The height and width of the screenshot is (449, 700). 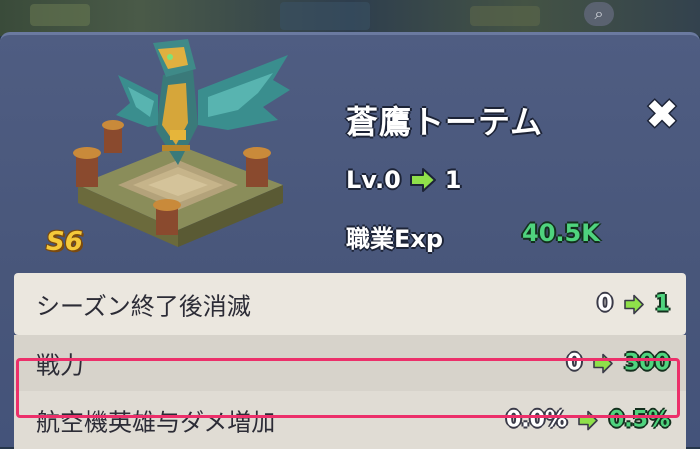 What do you see at coordinates (156, 422) in the screenshot?
I see `stat-label: 航空機英雄与ダメ増加` at bounding box center [156, 422].